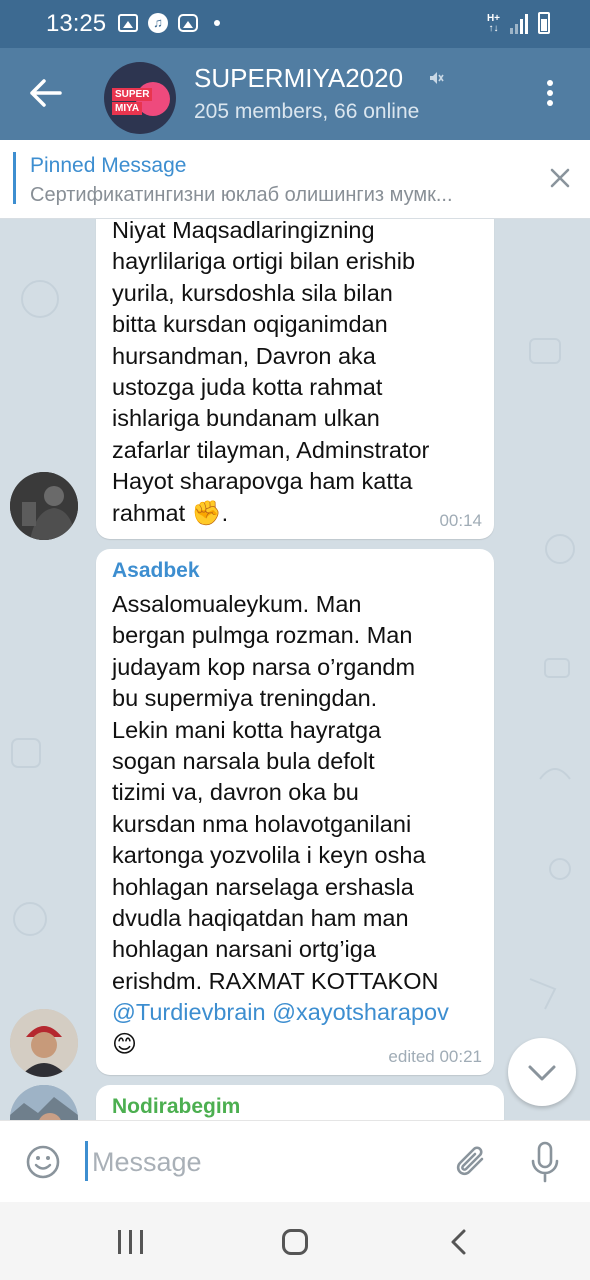 The image size is (590, 1280). What do you see at coordinates (262, 481) in the screenshot?
I see `message-line: Hayot sharapovga ham katta` at bounding box center [262, 481].